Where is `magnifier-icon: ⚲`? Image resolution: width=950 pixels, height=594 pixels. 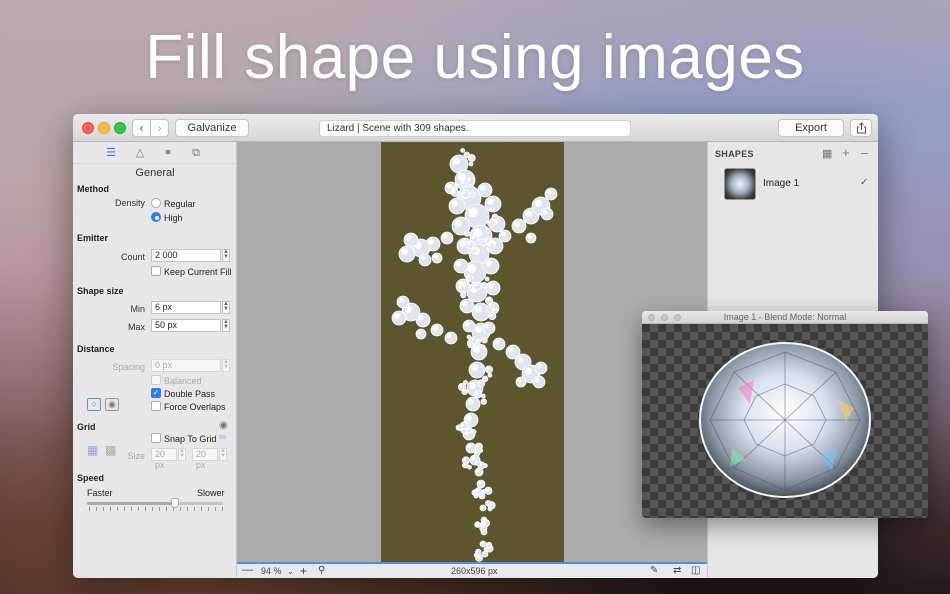
magnifier-icon: ⚲ is located at coordinates (321, 570).